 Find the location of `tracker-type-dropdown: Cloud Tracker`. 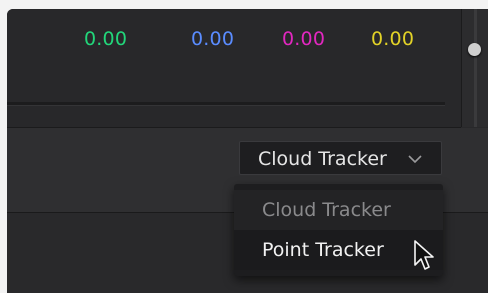

tracker-type-dropdown: Cloud Tracker is located at coordinates (340, 158).